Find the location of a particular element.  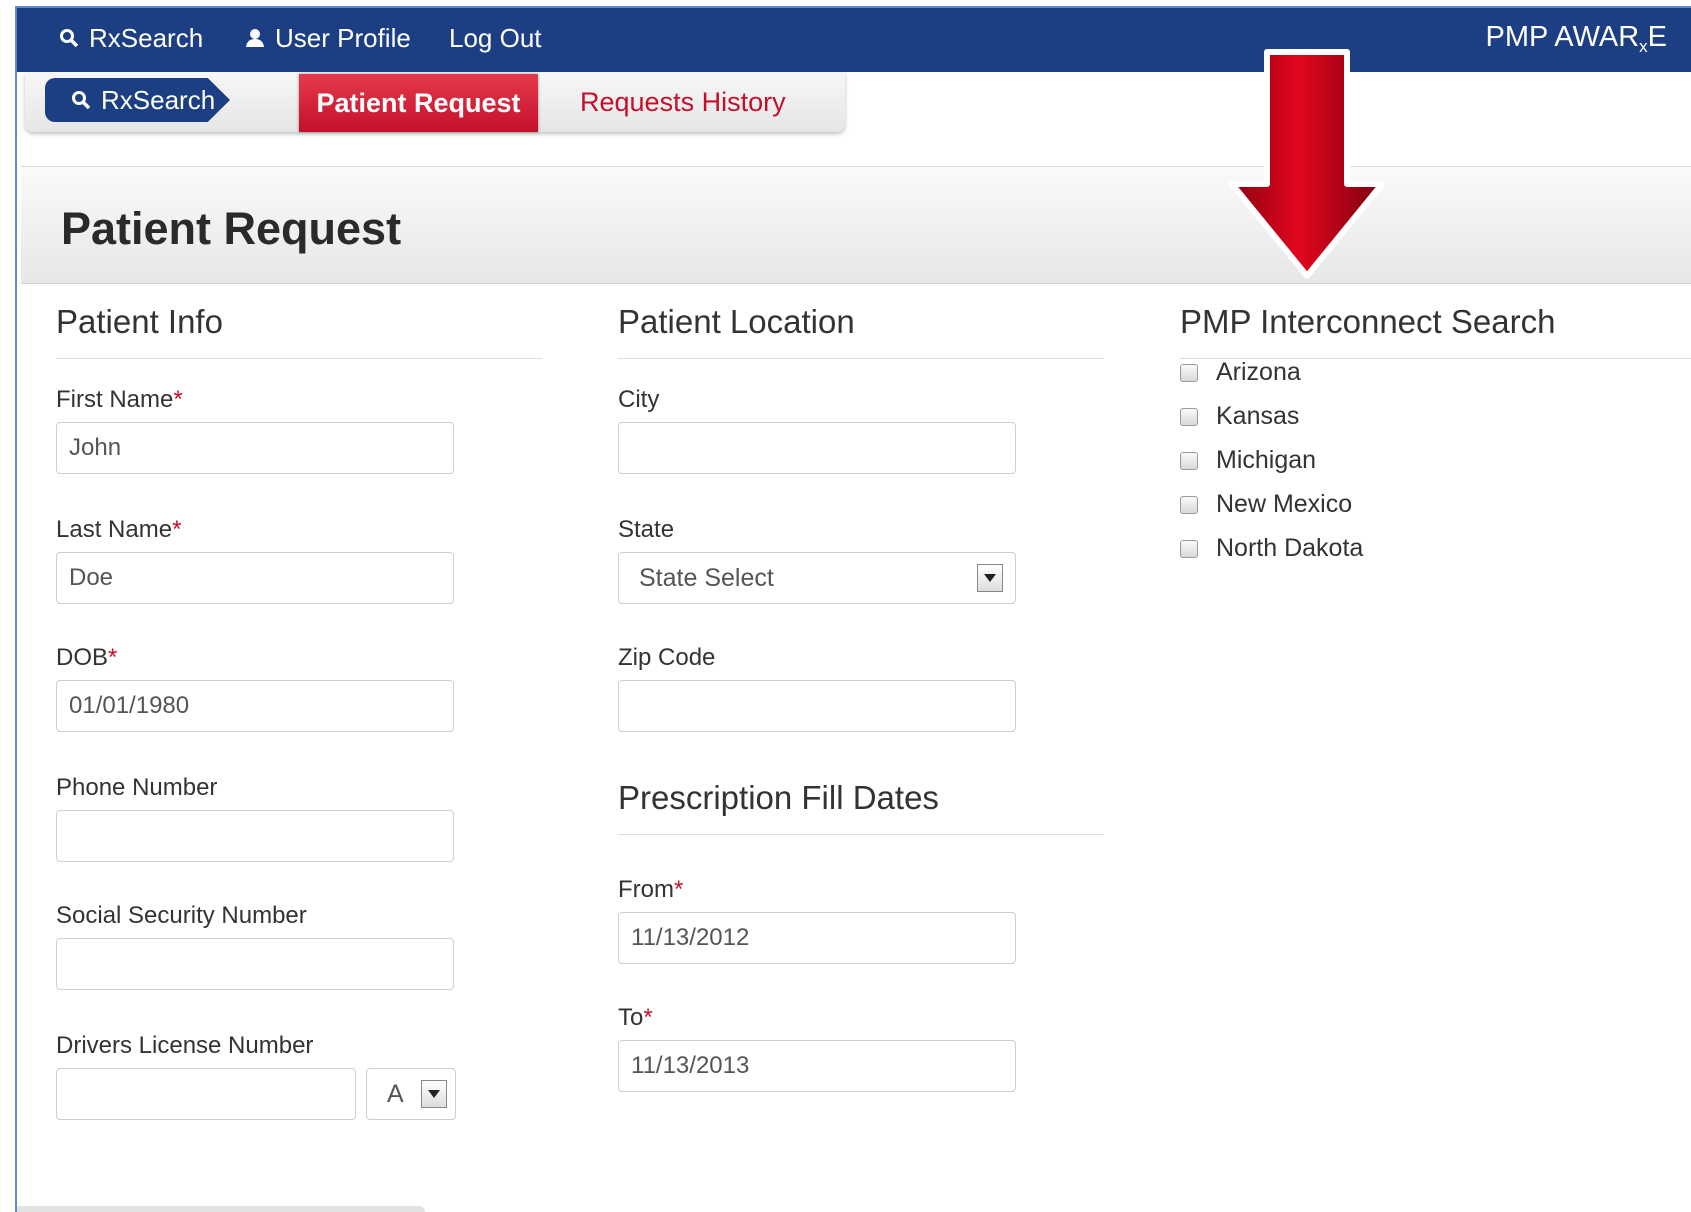

state-select-value: State Select is located at coordinates (706, 578).